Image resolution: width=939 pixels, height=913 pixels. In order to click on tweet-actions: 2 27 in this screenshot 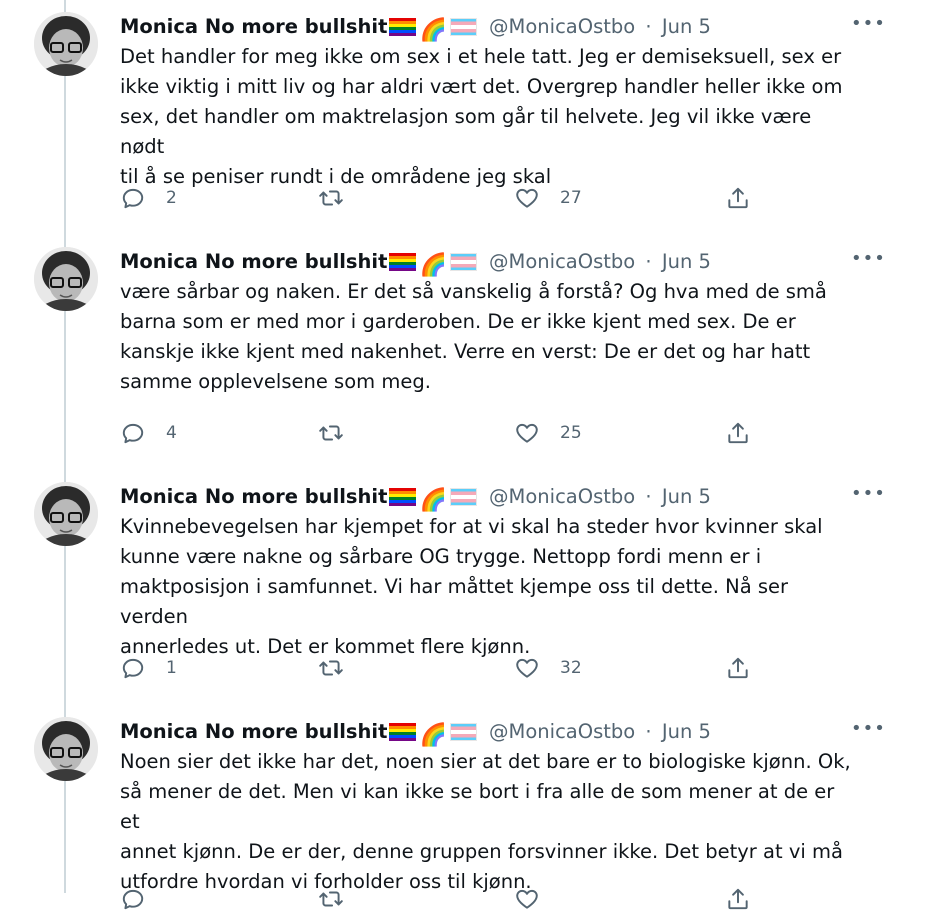, I will do `click(469, 198)`.